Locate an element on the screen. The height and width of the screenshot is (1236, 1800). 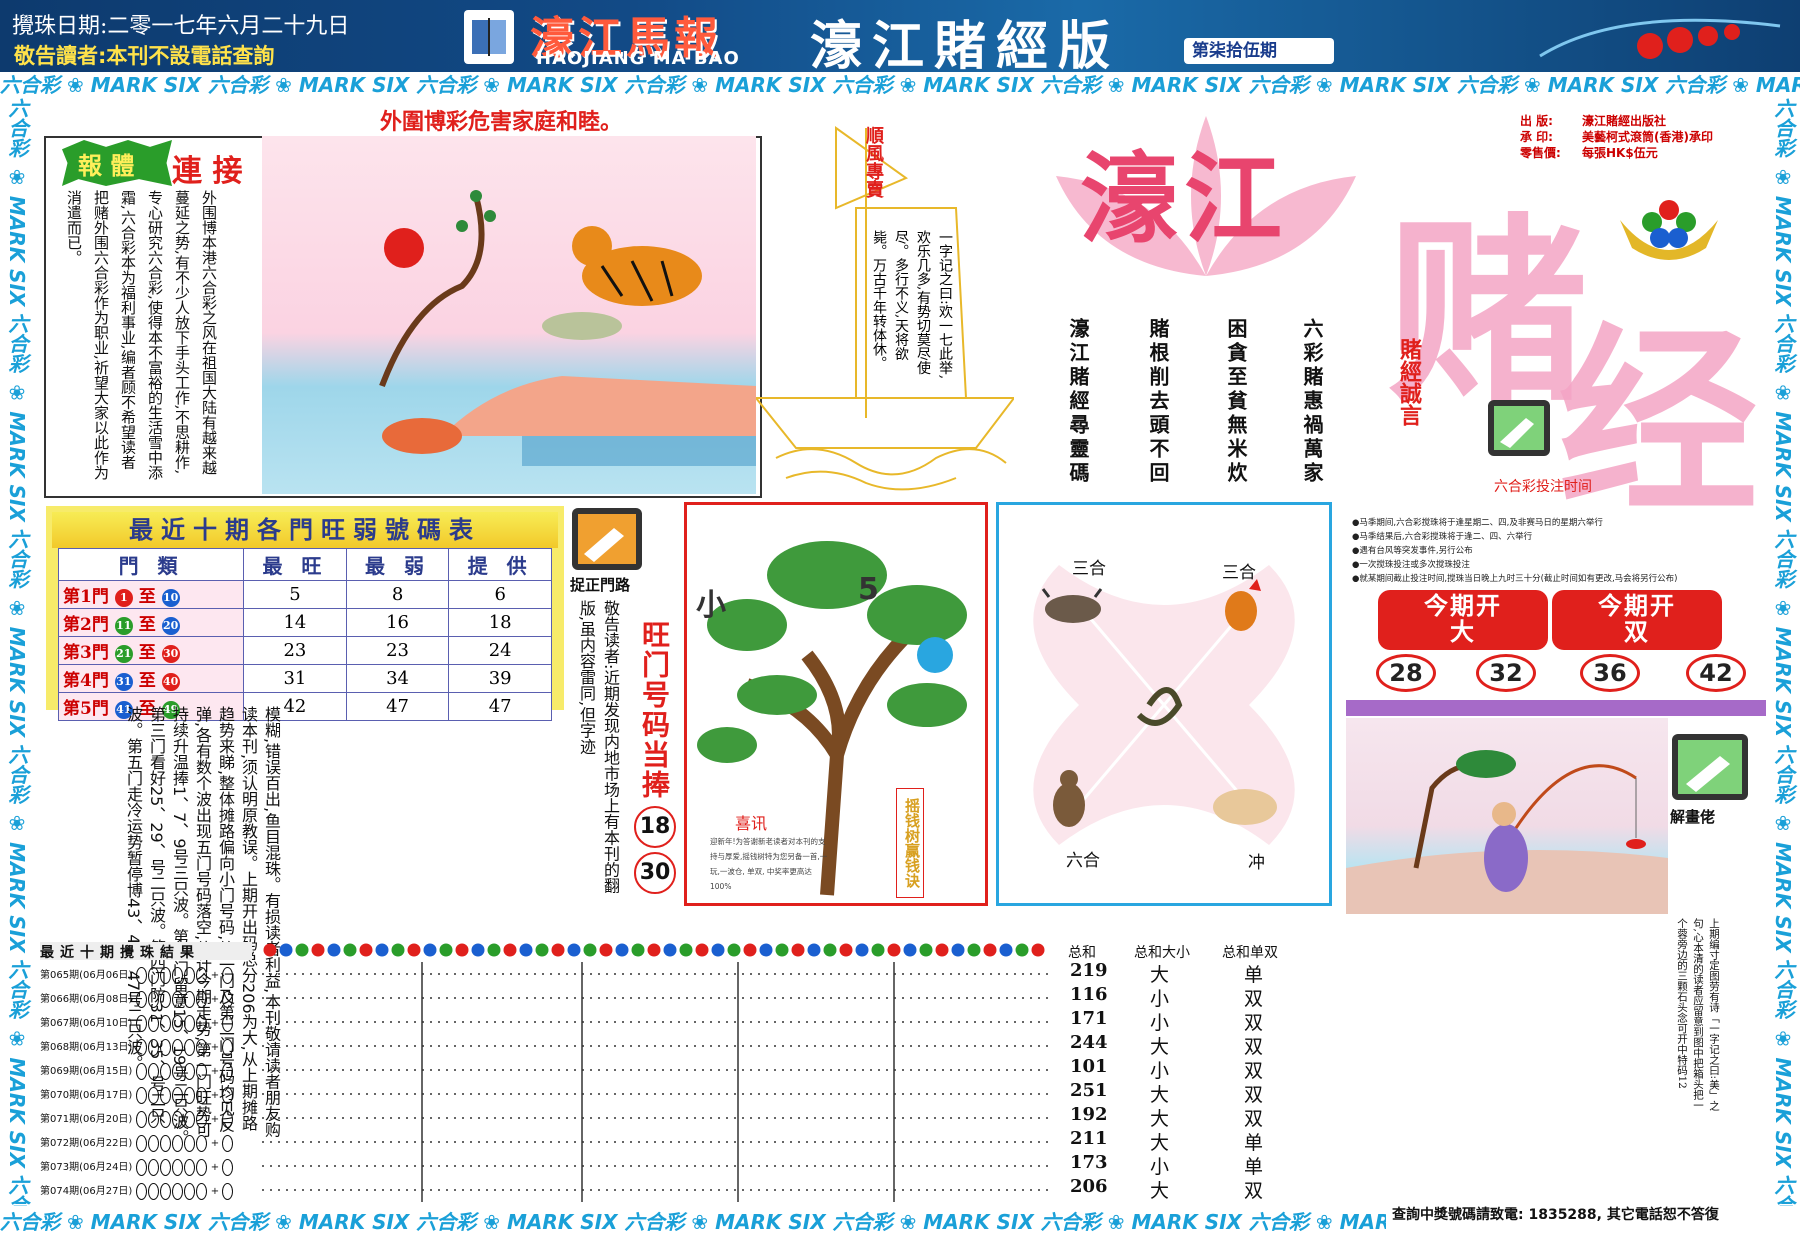
pig-icon is located at coordinates (1245, 807).